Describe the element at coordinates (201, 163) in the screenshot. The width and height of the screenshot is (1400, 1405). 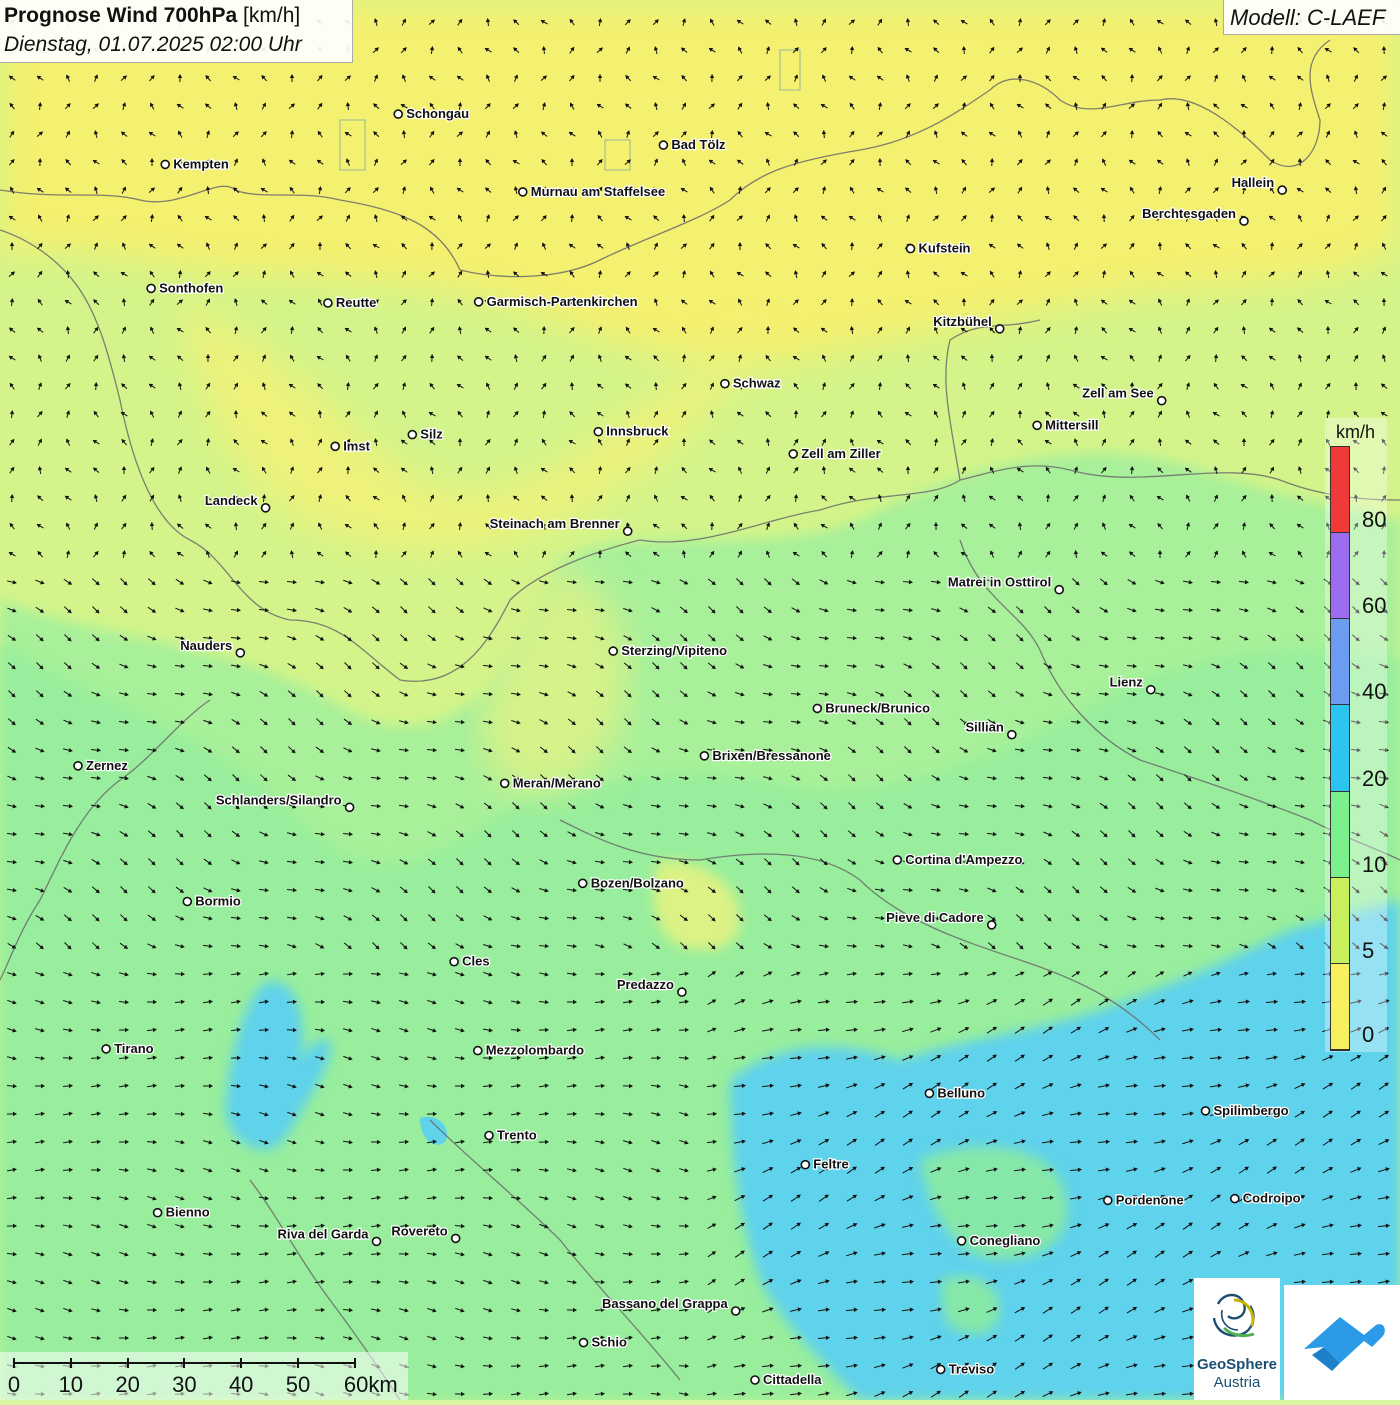
I see `city-label: Kempten` at that location.